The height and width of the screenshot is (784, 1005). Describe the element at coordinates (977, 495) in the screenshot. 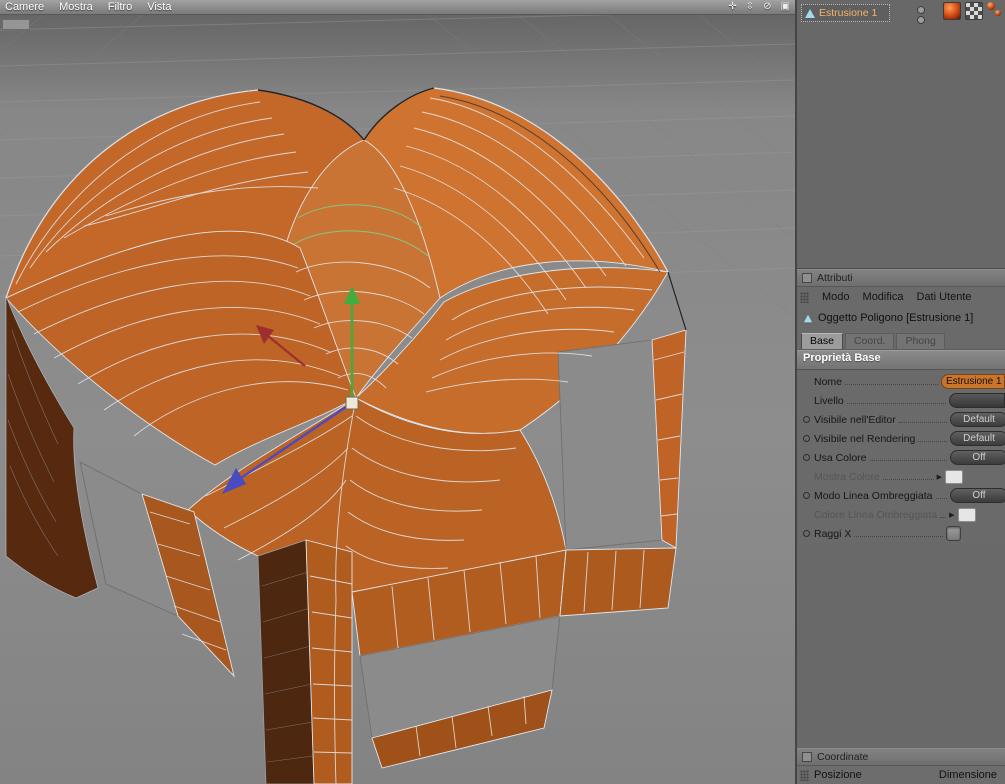

I see `modo-linea-ombreggiata-control: Off` at that location.